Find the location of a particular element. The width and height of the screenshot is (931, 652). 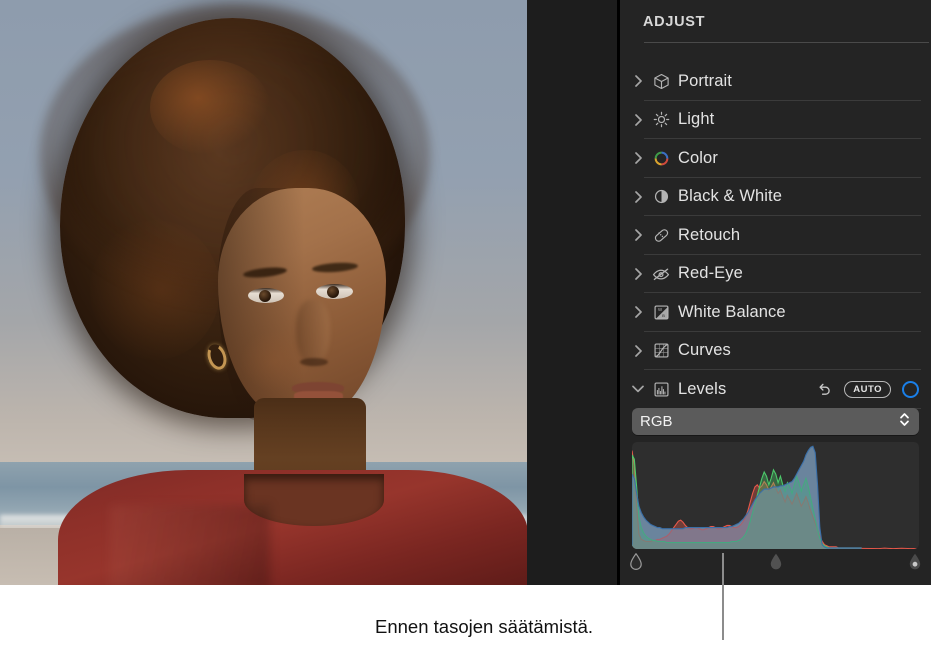

svg-text: B is located at coordinates (663, 315).